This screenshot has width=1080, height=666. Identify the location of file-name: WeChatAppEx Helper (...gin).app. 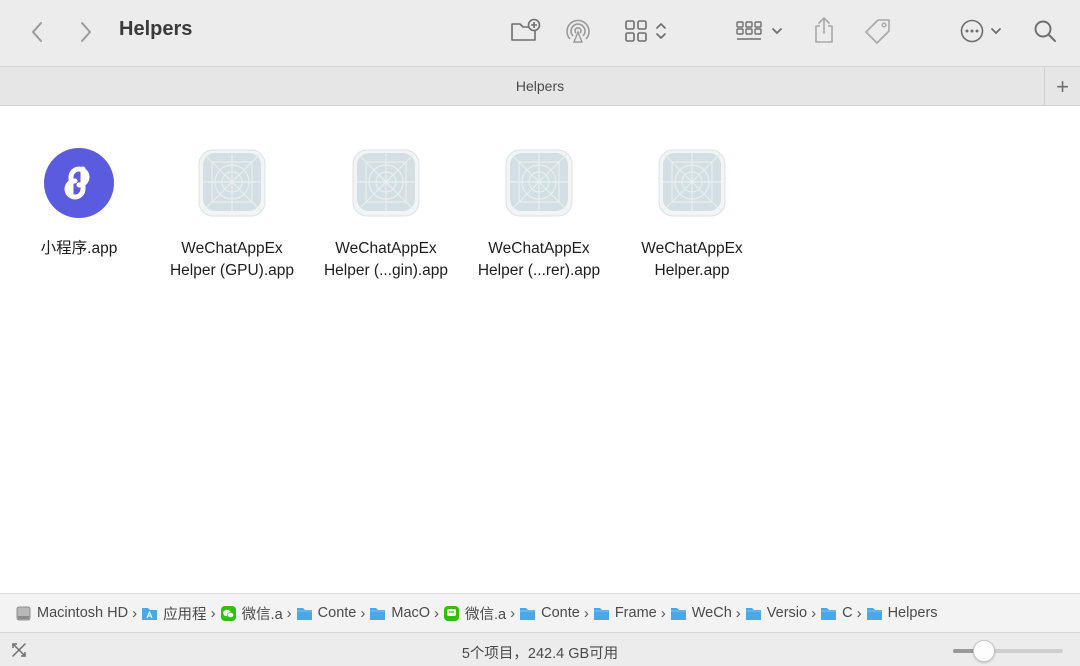
(386, 259).